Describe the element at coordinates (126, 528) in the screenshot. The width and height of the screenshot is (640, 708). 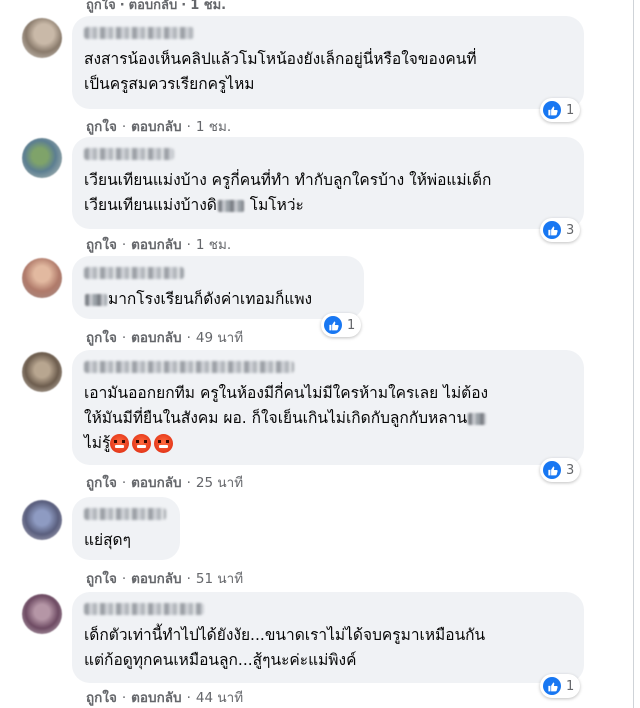
I see `comment-bubble: แย่สุดๆ` at that location.